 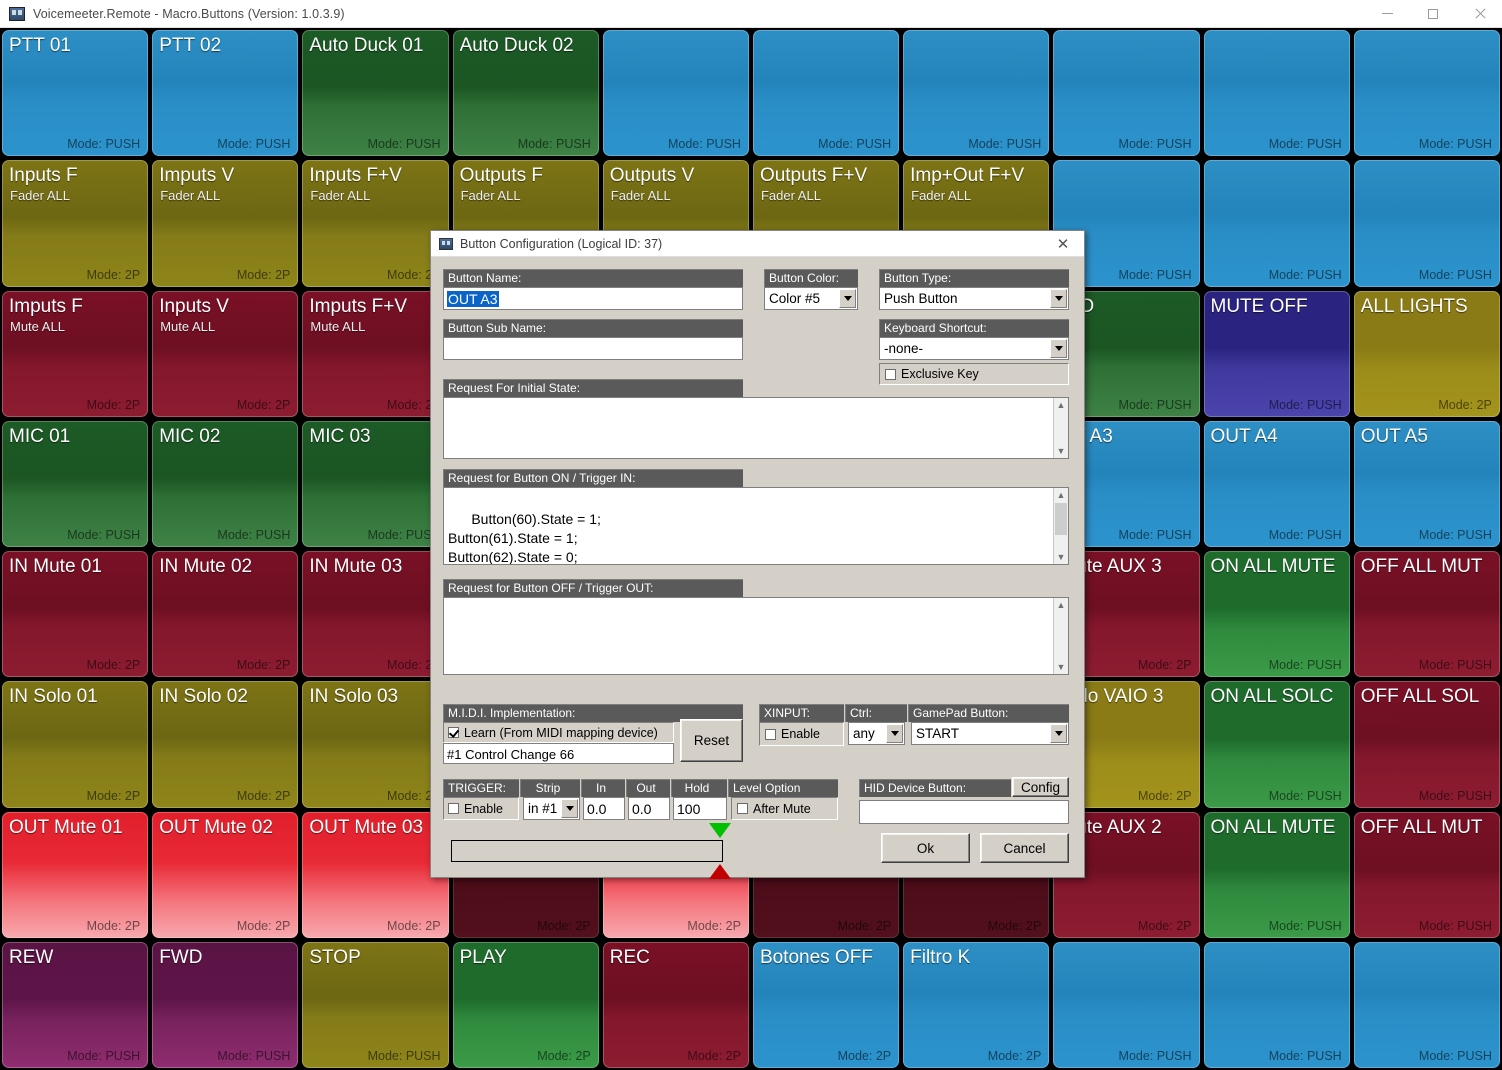 I want to click on midi-reset-button: Reset, so click(x=711, y=740).